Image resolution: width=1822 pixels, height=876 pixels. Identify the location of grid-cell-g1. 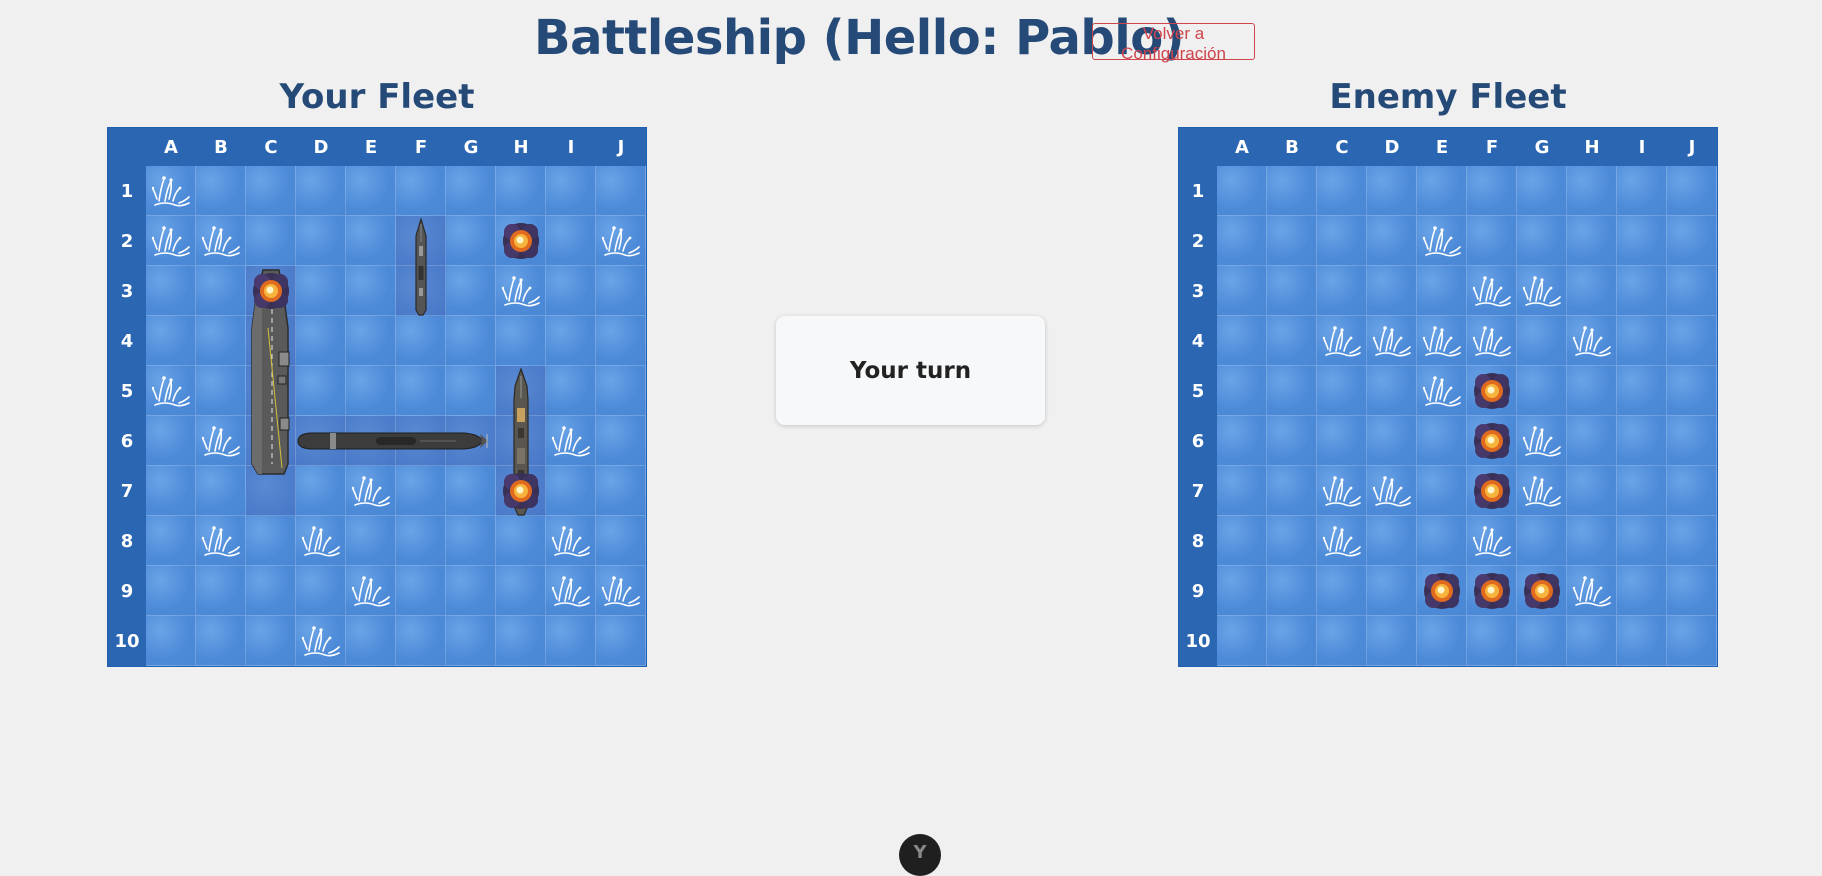
(1542, 191).